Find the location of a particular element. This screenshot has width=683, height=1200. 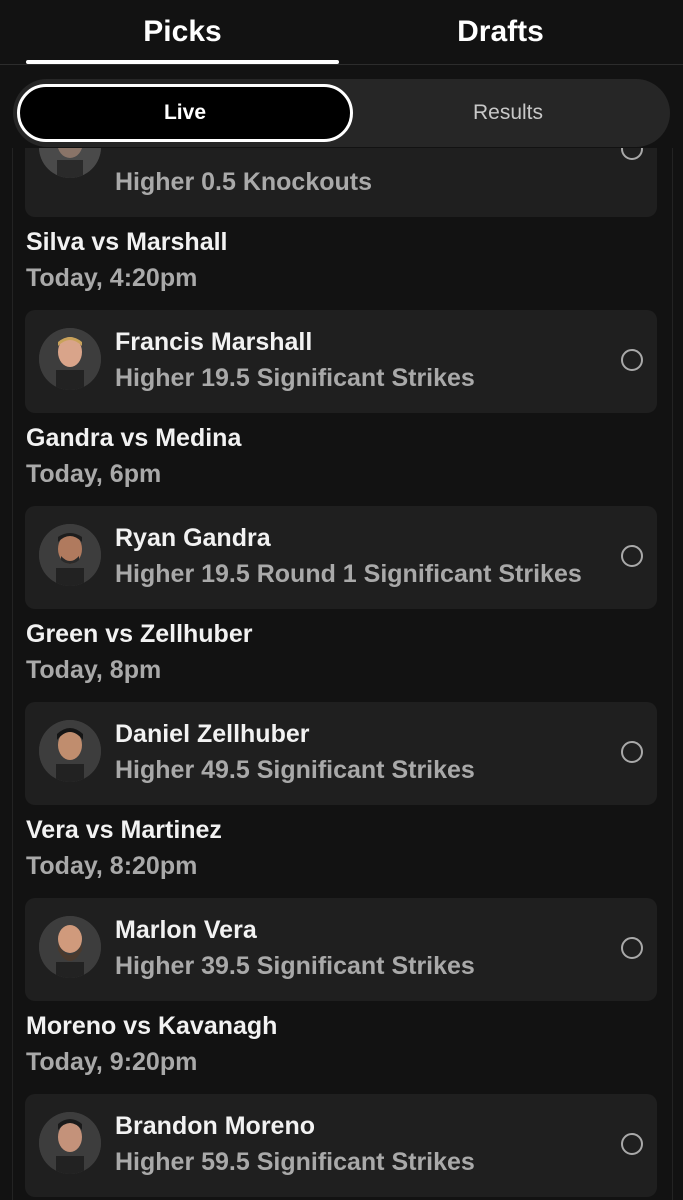

player-name: Marlon Vera is located at coordinates (186, 930).